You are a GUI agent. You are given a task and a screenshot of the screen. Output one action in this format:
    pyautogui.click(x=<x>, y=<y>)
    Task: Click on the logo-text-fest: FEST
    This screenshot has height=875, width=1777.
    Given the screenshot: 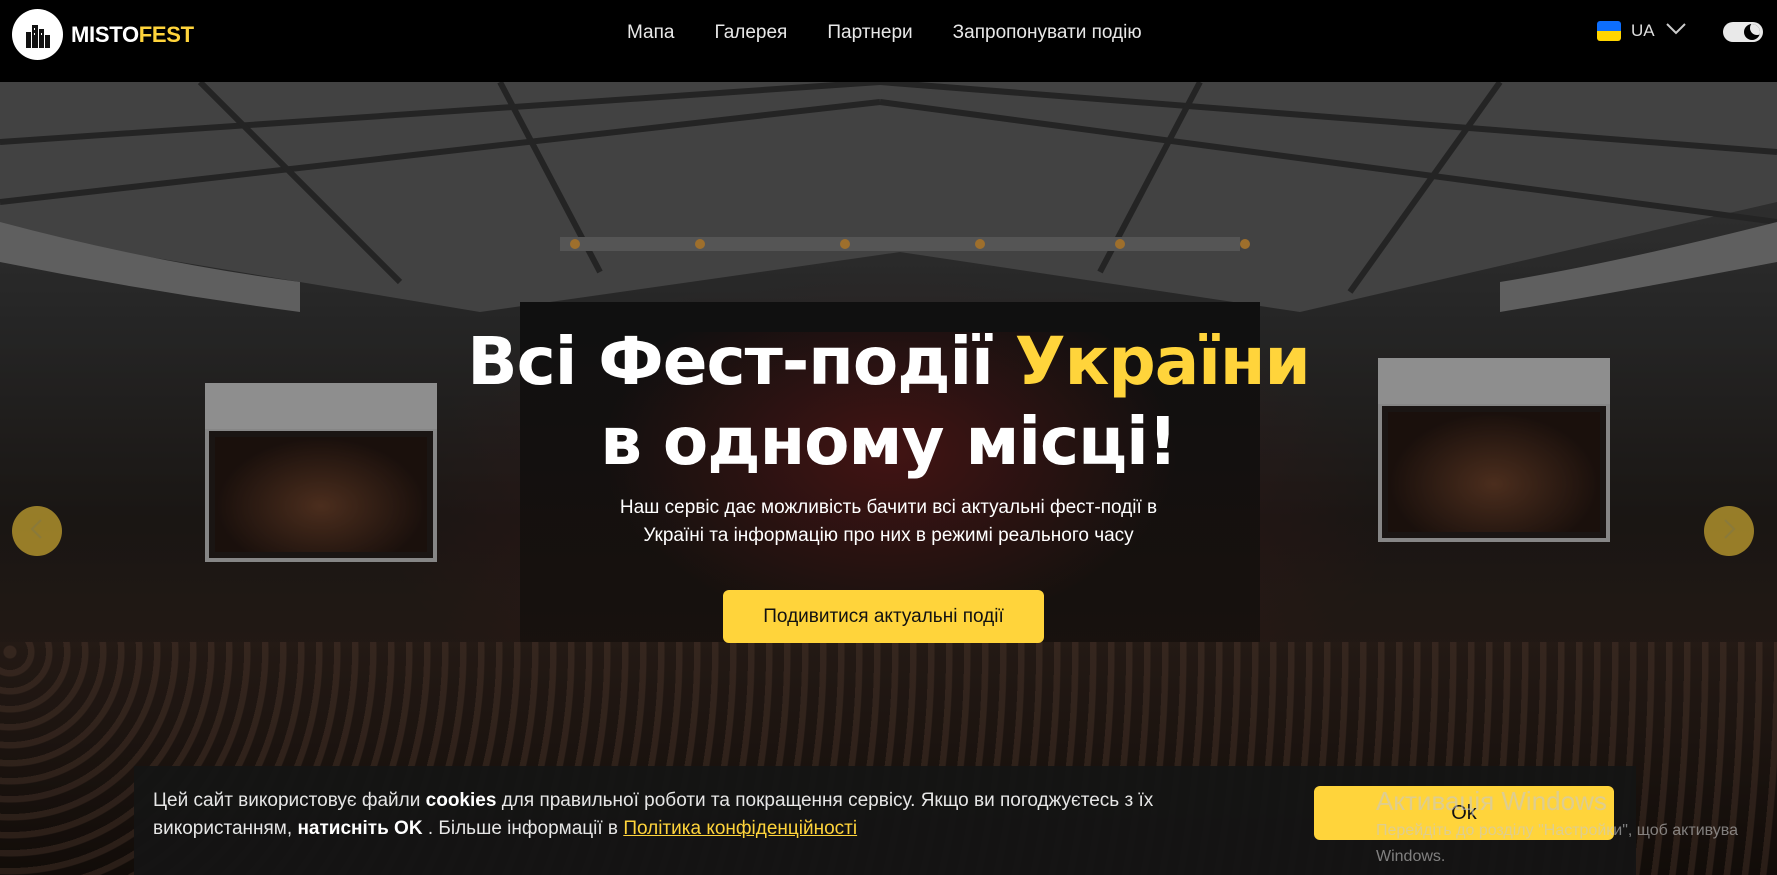 What is the action you would take?
    pyautogui.click(x=166, y=34)
    